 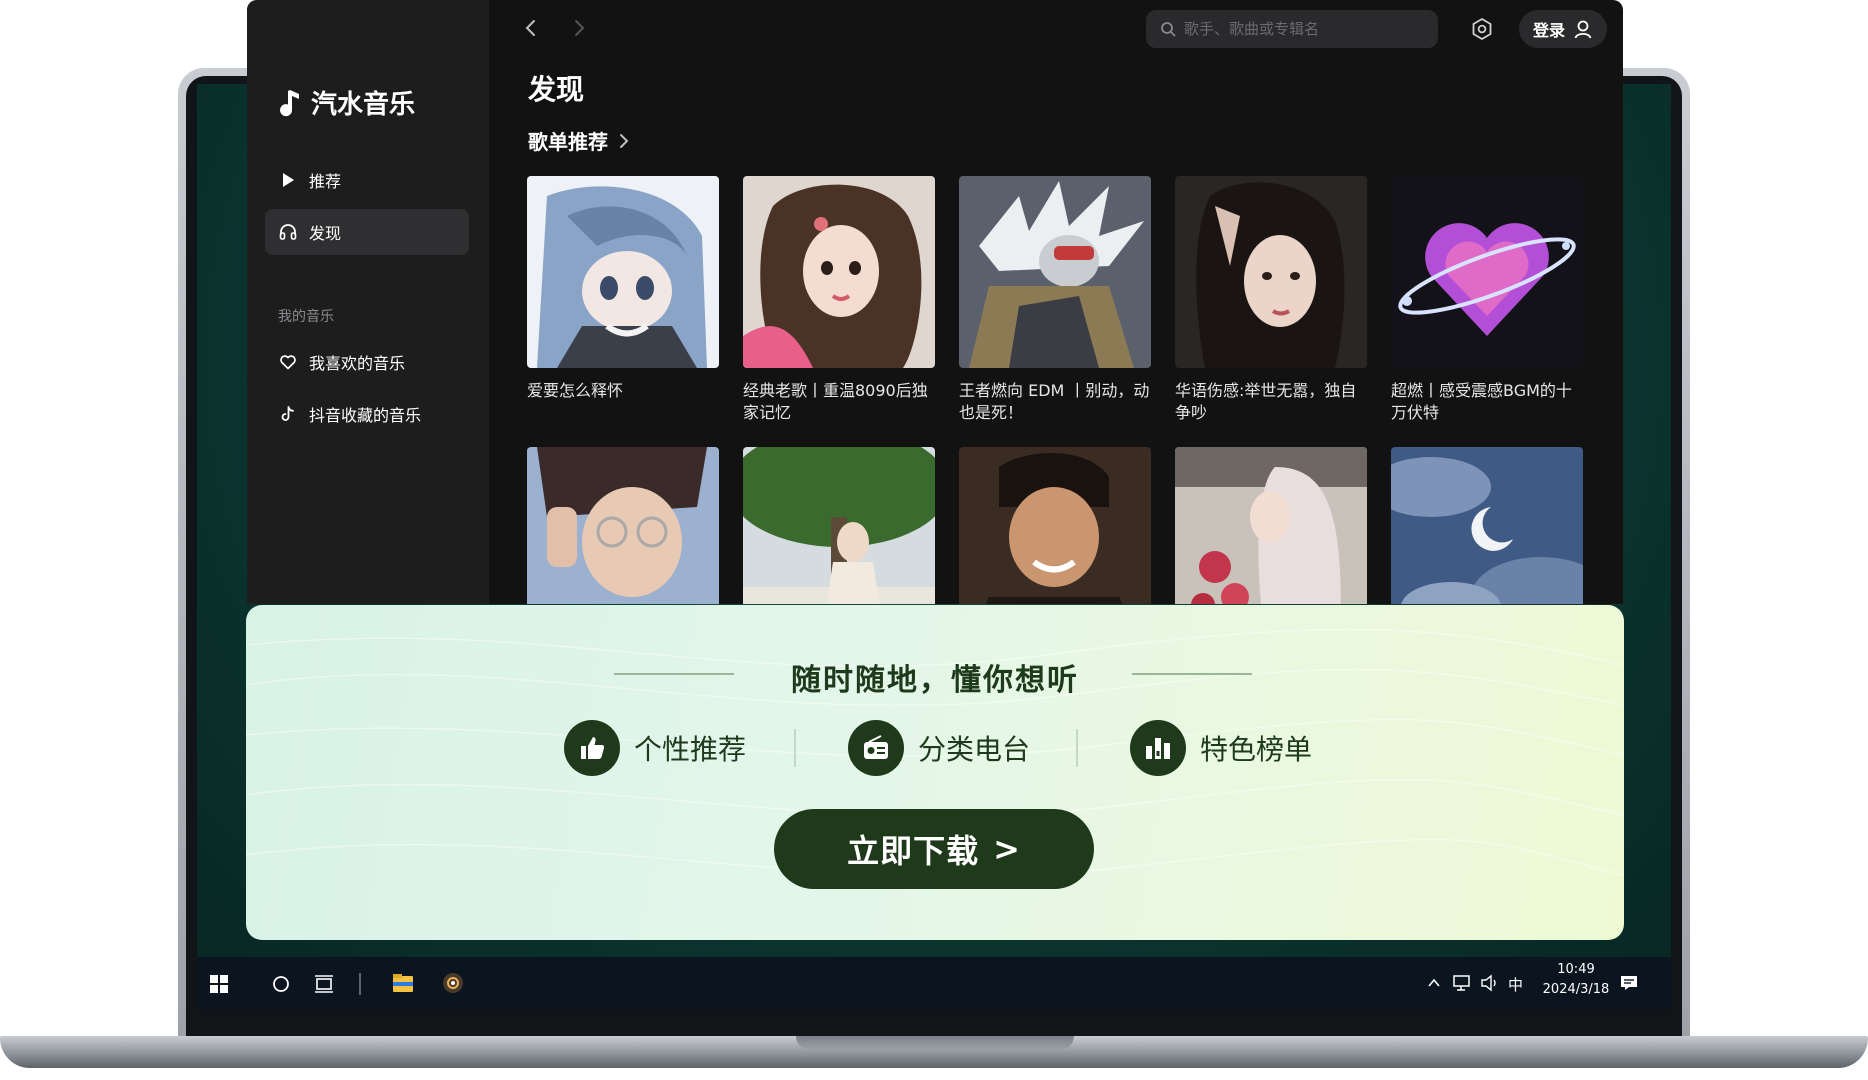 What do you see at coordinates (690, 749) in the screenshot?
I see `feature-label: 个性推荐` at bounding box center [690, 749].